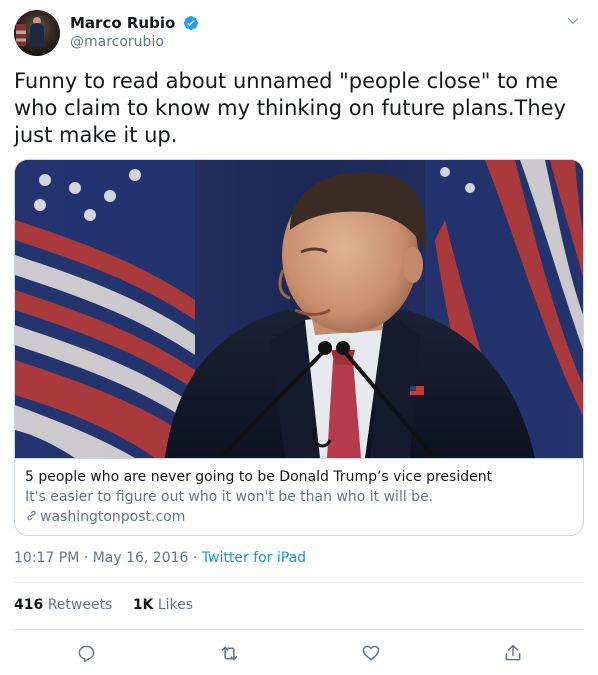  I want to click on retweet-icon, so click(229, 653).